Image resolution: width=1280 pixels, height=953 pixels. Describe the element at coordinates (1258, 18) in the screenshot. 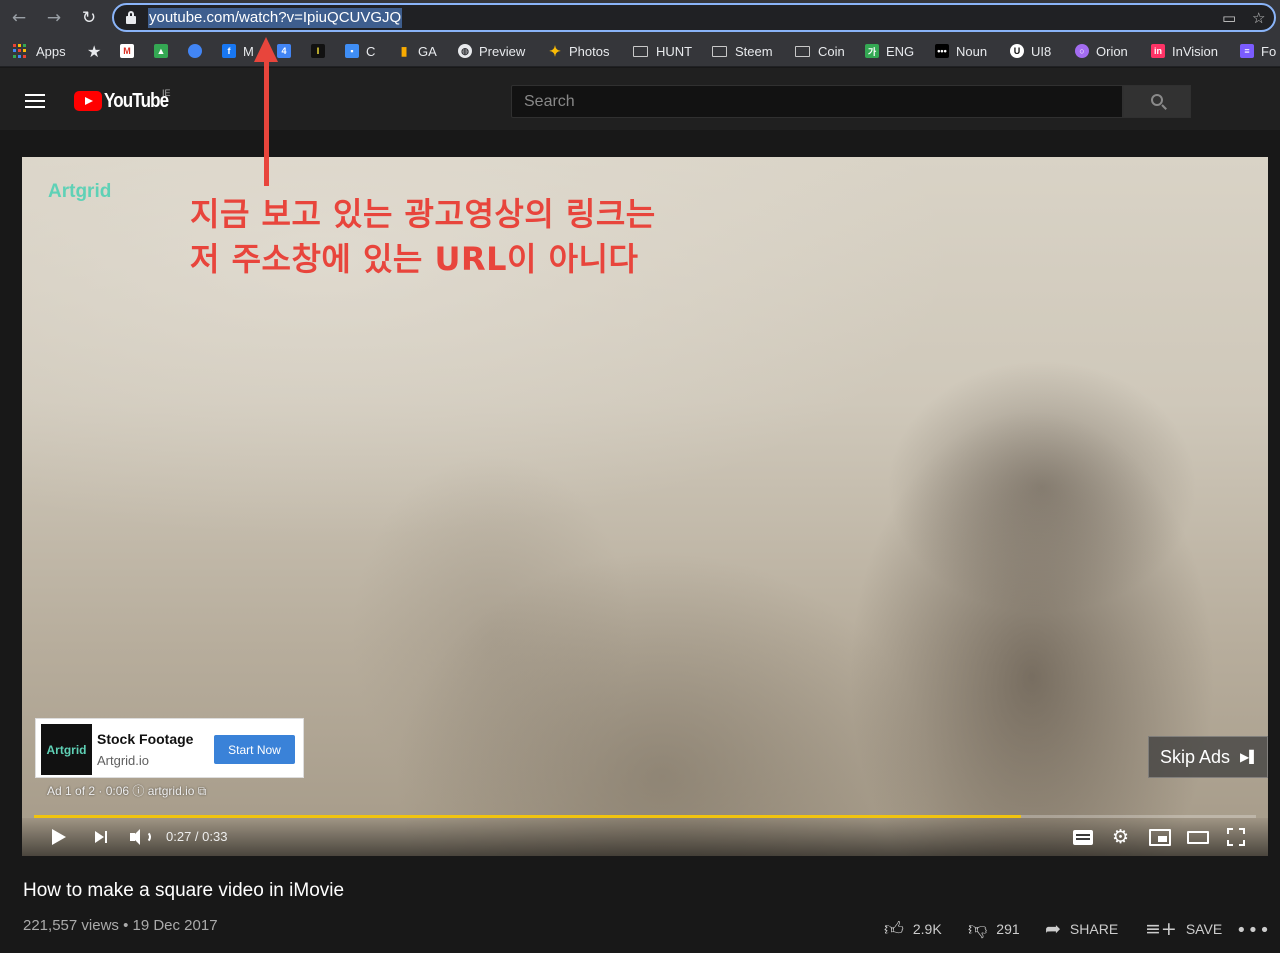

I see `bookmark-star-icon: ☆` at that location.